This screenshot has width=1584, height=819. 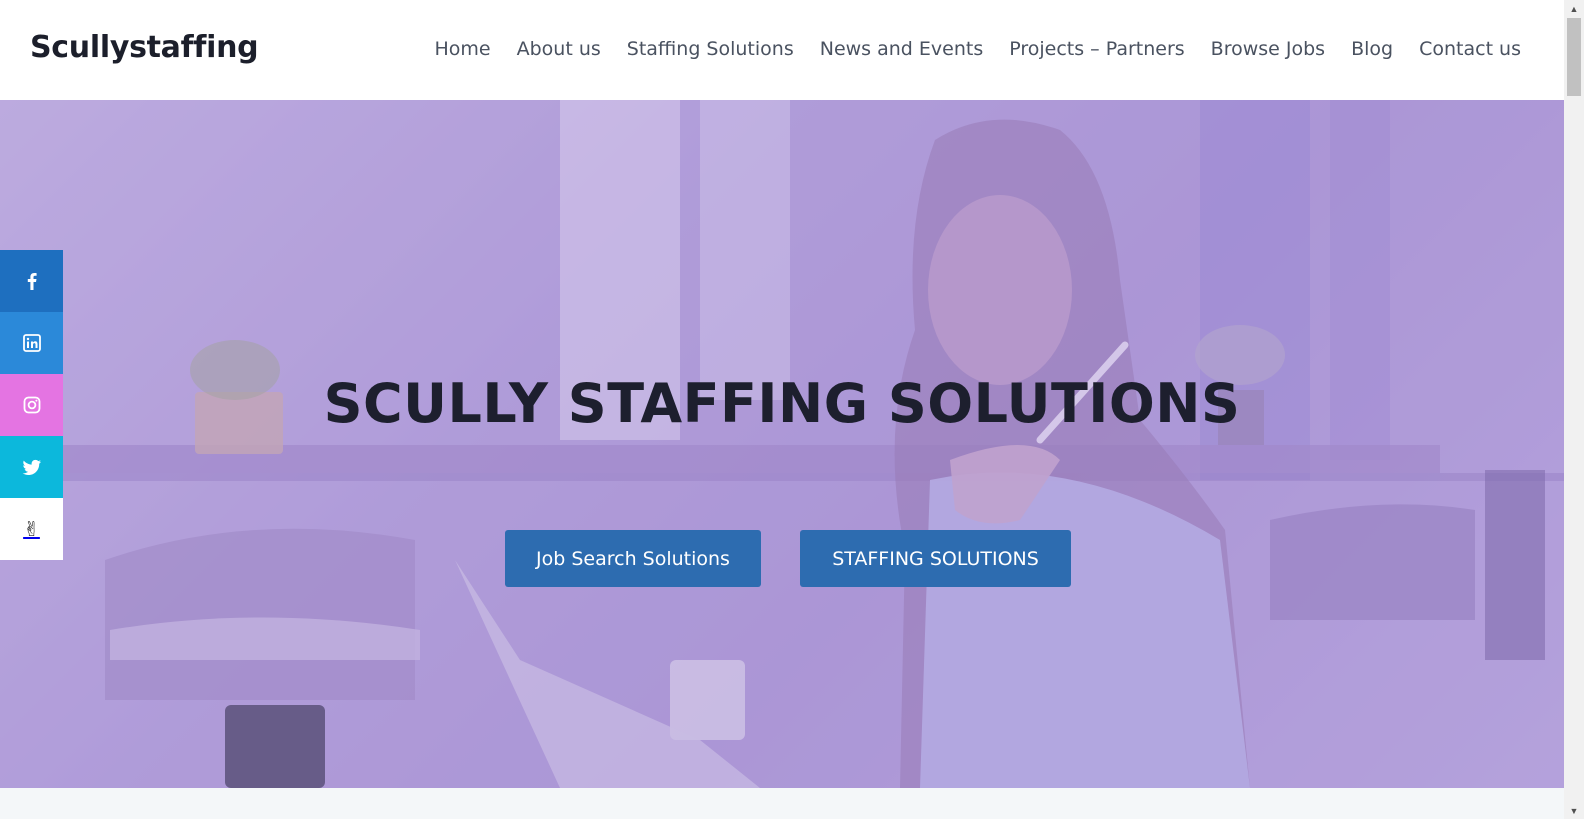 I want to click on twitter-icon, so click(x=31, y=467).